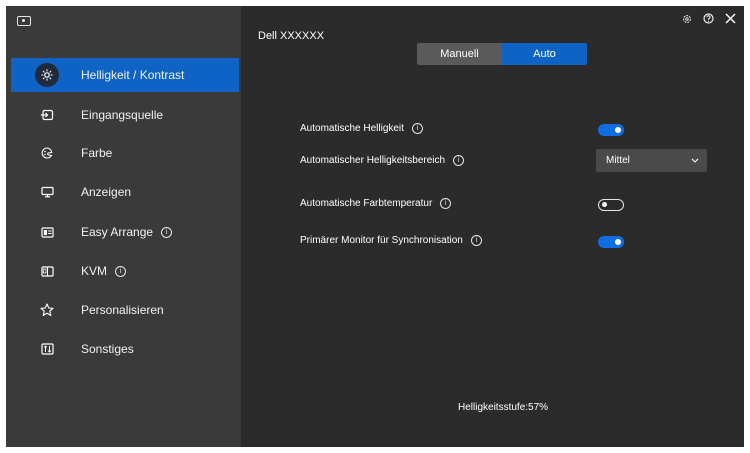 Image resolution: width=750 pixels, height=453 pixels. I want to click on brightness-icon, so click(47, 75).